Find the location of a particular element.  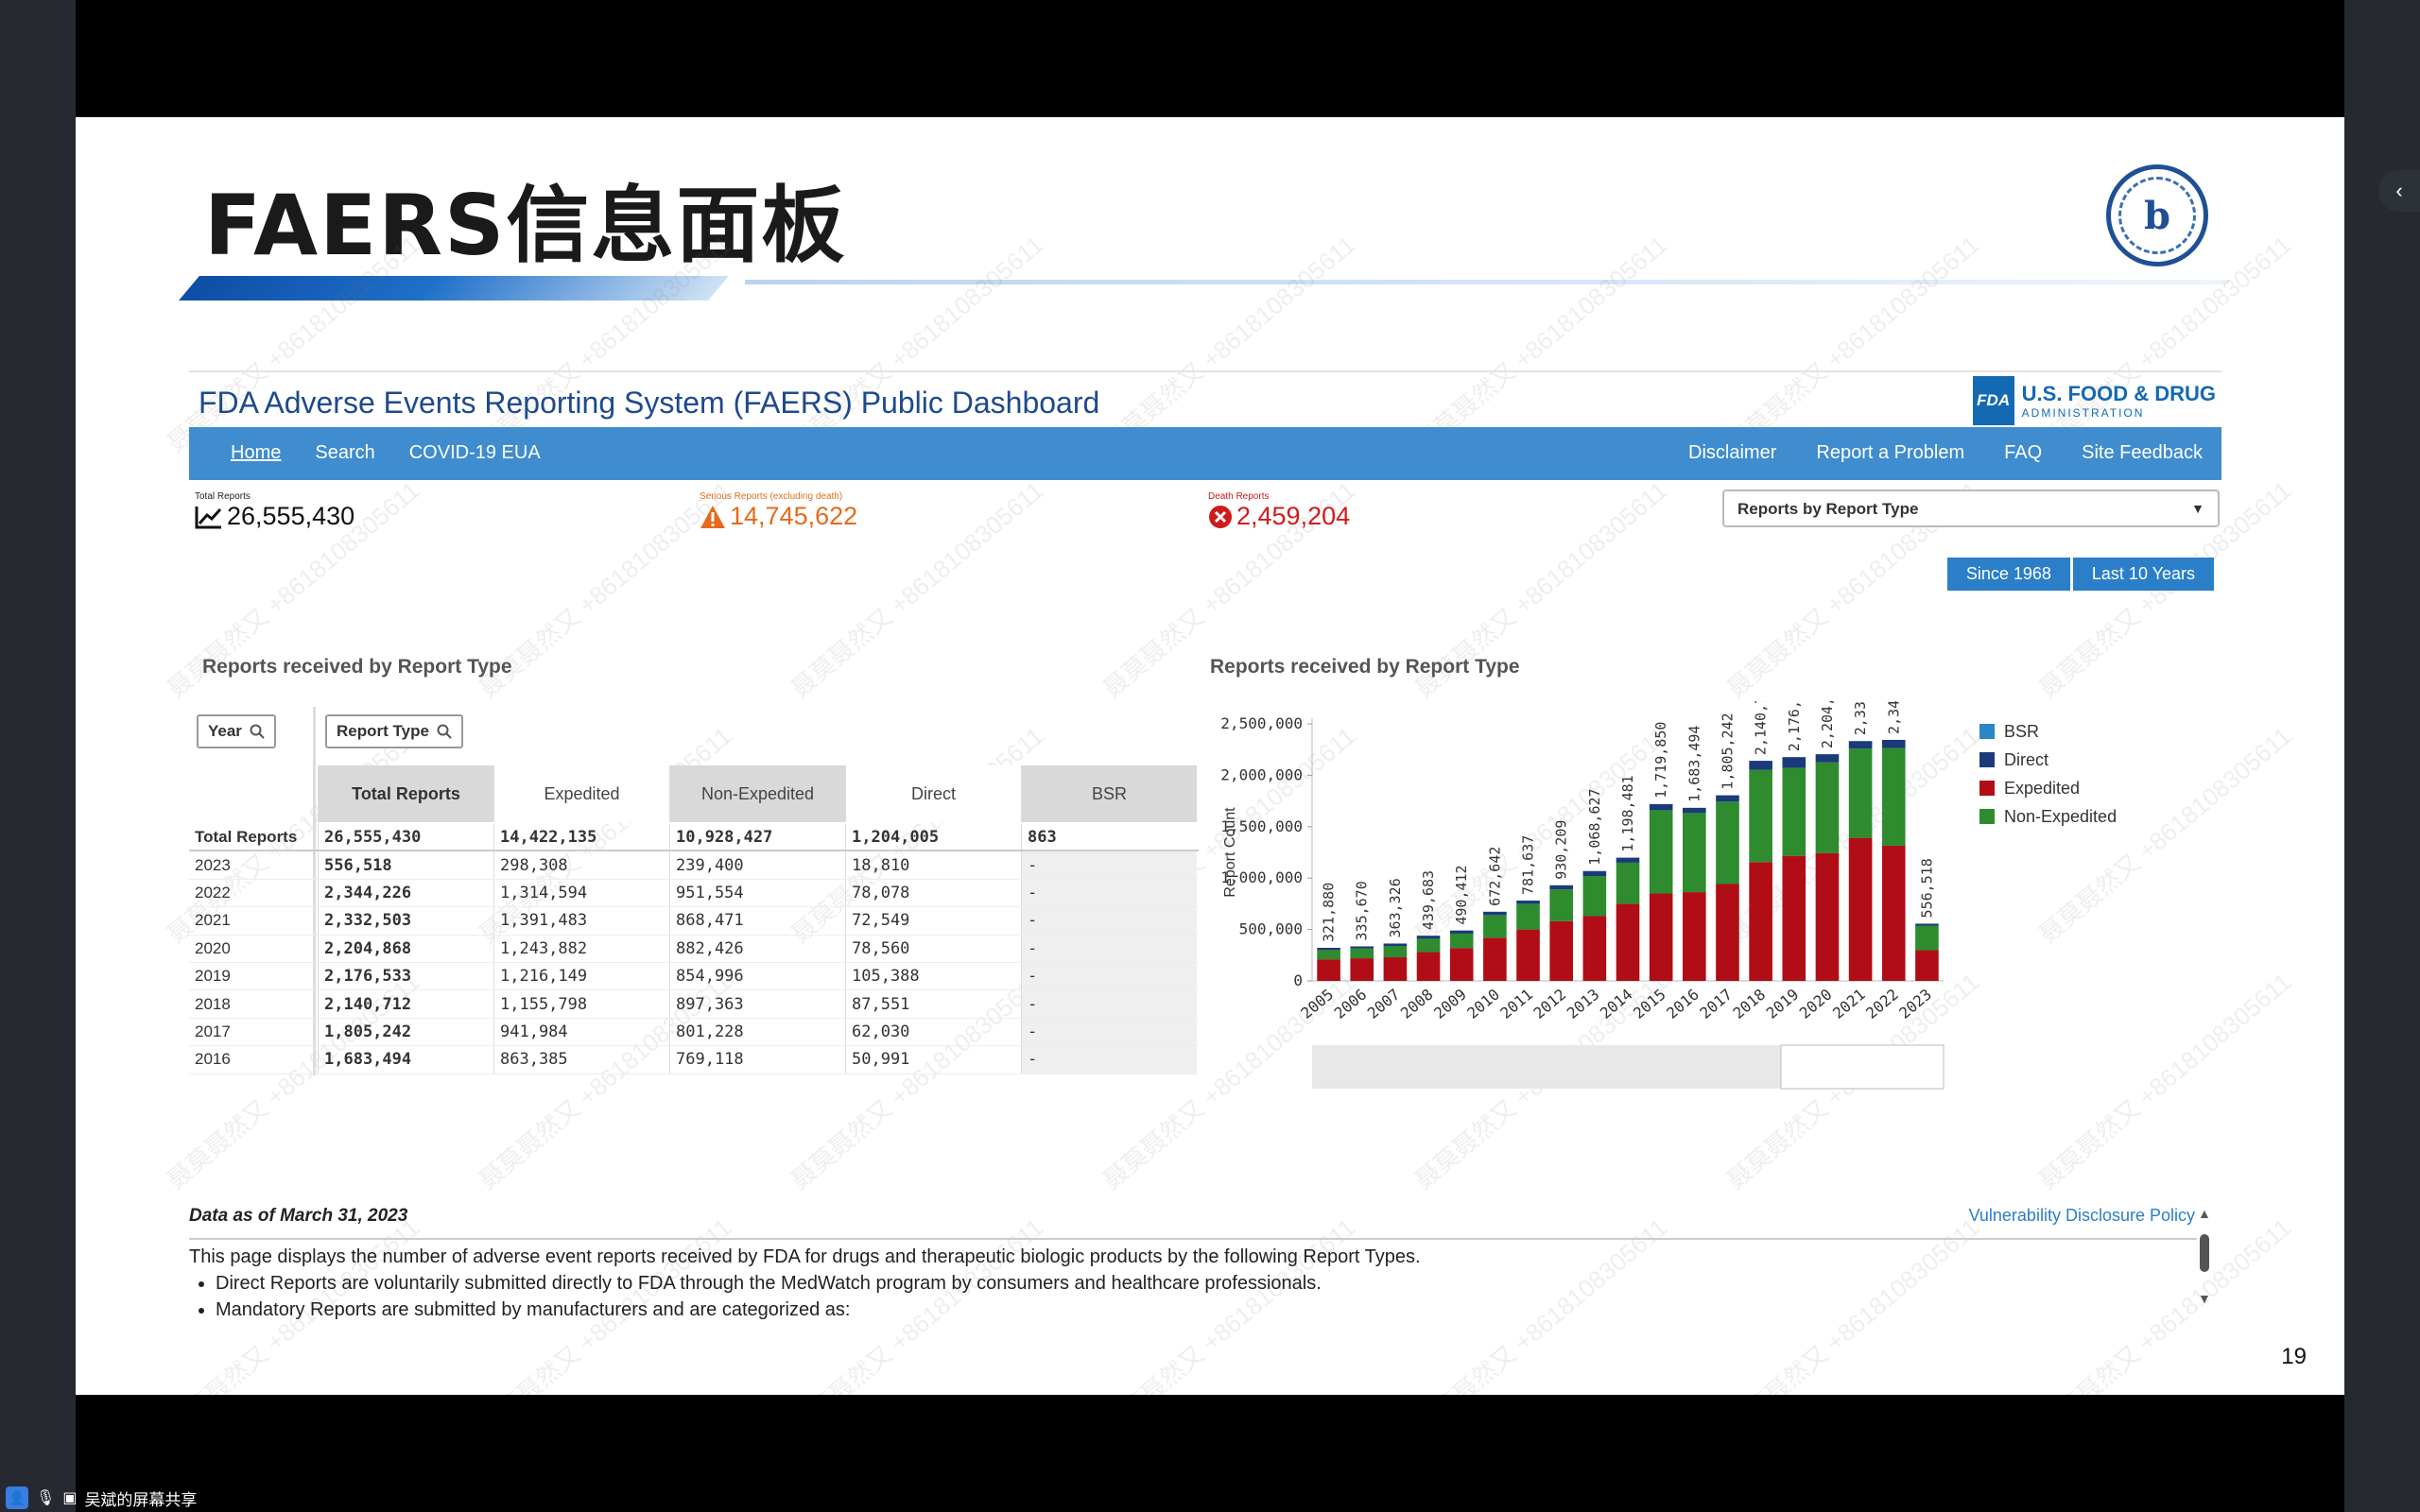

title-underline-bar is located at coordinates (454, 288).